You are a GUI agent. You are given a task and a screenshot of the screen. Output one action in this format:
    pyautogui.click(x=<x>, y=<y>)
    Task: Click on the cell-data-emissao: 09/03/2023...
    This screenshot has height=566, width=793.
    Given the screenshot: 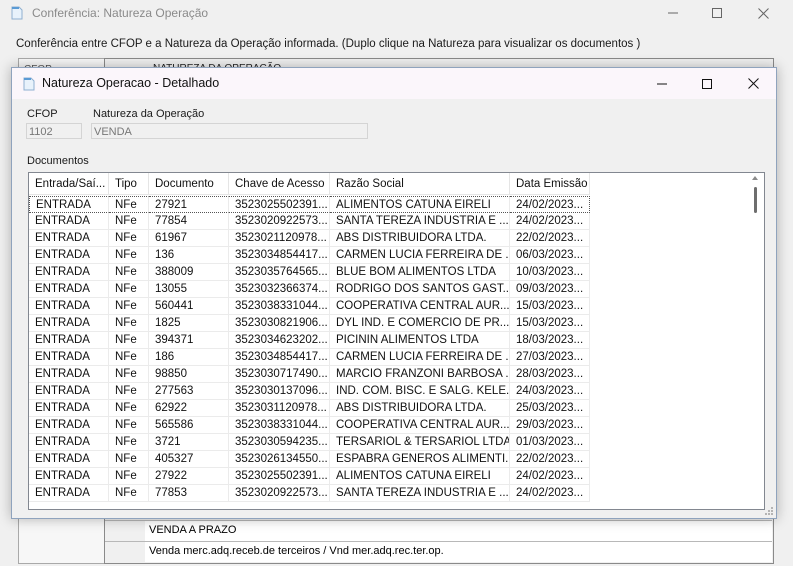 What is the action you would take?
    pyautogui.click(x=550, y=289)
    